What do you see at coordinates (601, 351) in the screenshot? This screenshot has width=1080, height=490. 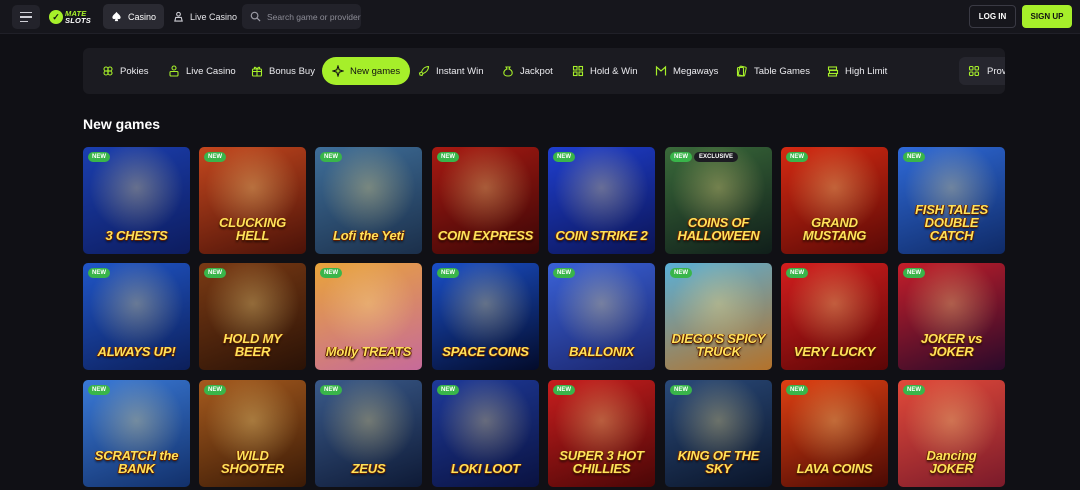 I see `game-title: BALLONIX` at bounding box center [601, 351].